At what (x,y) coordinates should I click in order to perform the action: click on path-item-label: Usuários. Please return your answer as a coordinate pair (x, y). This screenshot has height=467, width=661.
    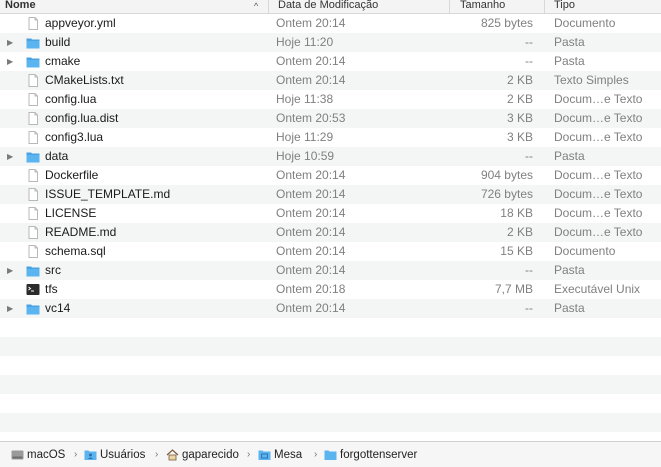
    Looking at the image, I should click on (123, 455).